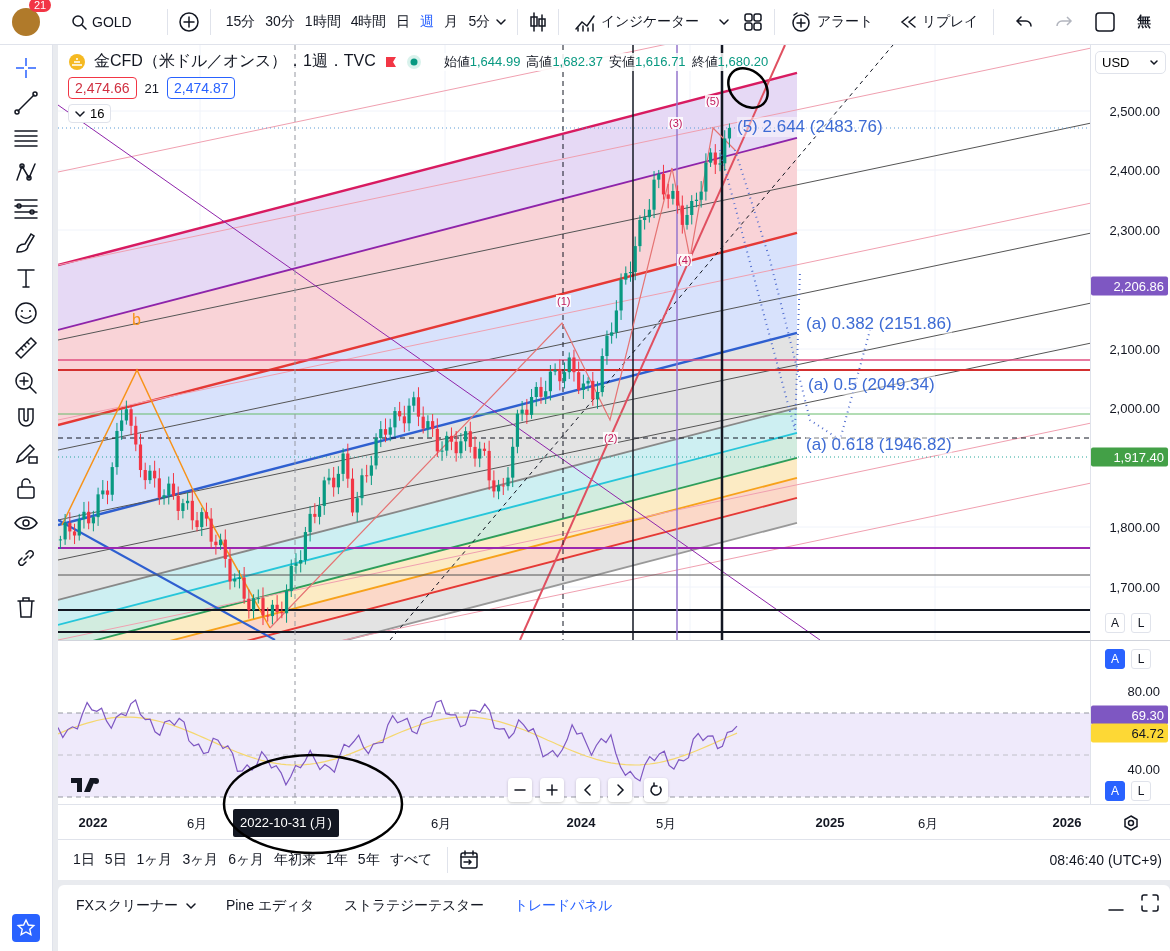  I want to click on fibonacci-label: (5) 2.644 (2483.76), so click(810, 127).